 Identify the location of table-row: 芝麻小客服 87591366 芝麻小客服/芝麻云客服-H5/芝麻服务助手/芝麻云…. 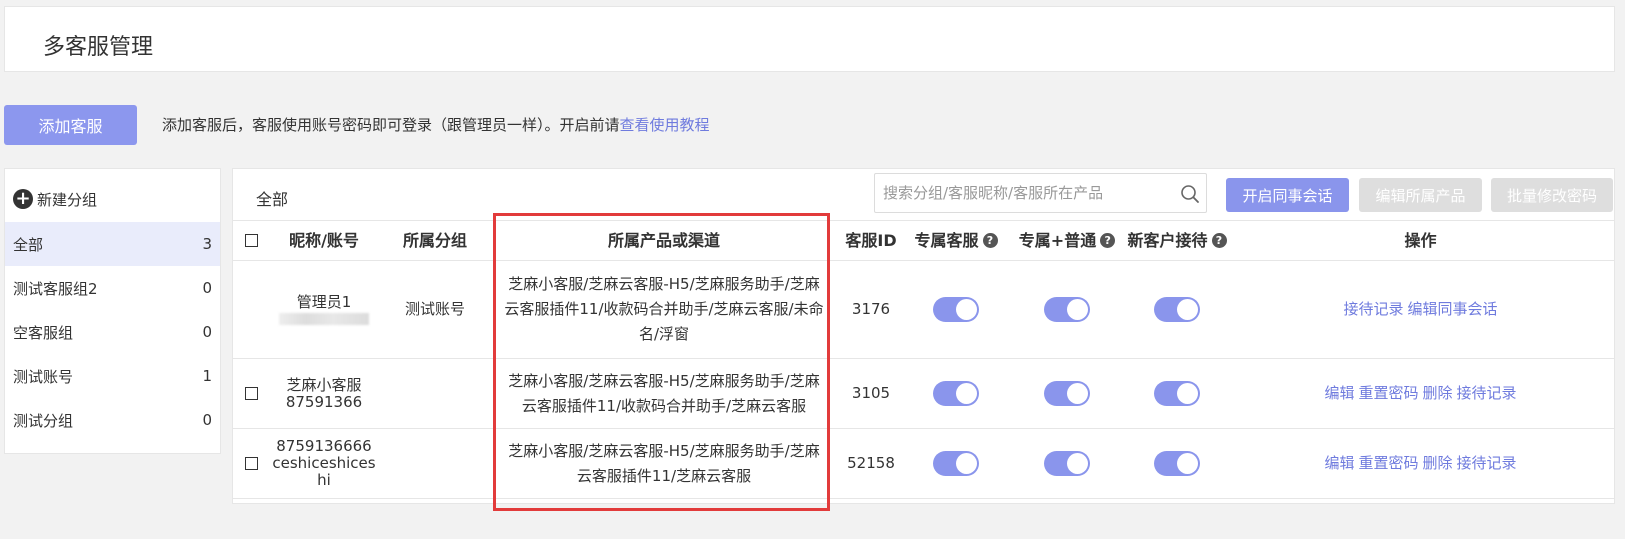
(923, 394).